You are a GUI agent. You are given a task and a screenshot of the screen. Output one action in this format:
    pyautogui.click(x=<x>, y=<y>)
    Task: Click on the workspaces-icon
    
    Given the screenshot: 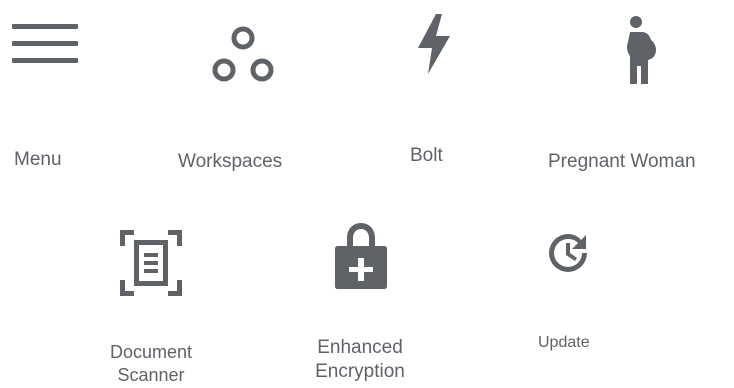 What is the action you would take?
    pyautogui.click(x=243, y=54)
    